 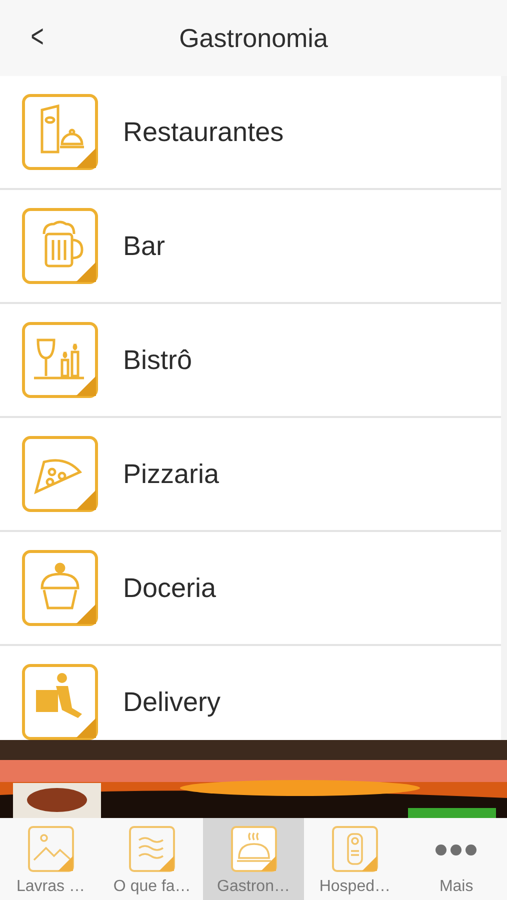 What do you see at coordinates (355, 849) in the screenshot?
I see `door-hanger-icon` at bounding box center [355, 849].